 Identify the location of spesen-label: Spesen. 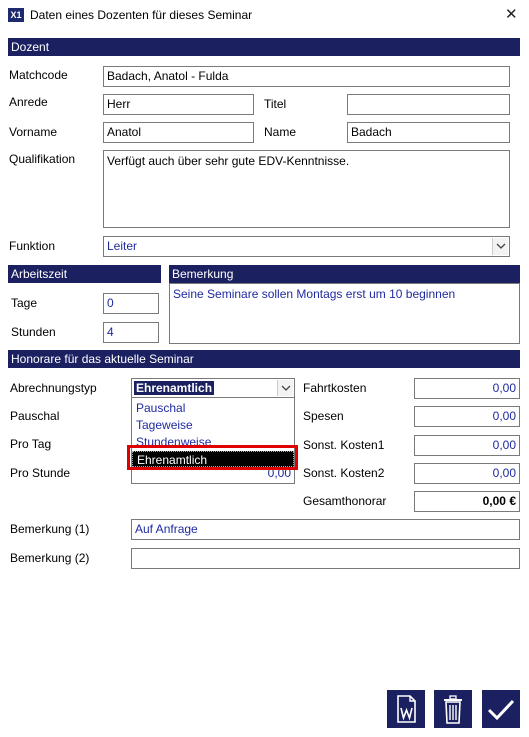
(323, 416).